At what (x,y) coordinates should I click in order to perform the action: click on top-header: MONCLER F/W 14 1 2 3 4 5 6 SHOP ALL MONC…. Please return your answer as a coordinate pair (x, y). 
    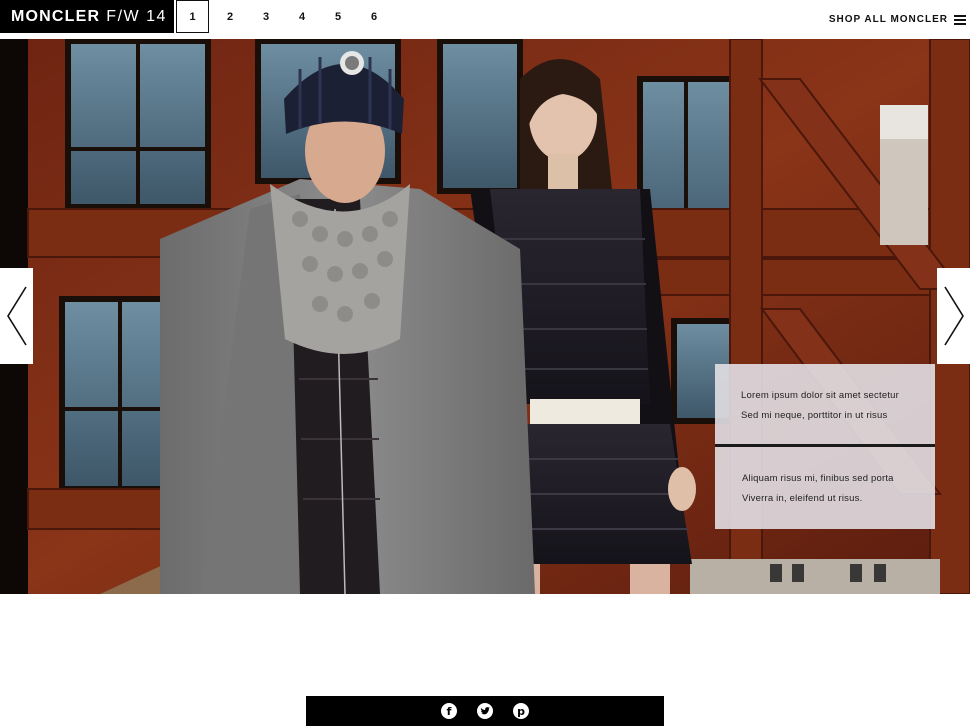
    Looking at the image, I should click on (486, 19).